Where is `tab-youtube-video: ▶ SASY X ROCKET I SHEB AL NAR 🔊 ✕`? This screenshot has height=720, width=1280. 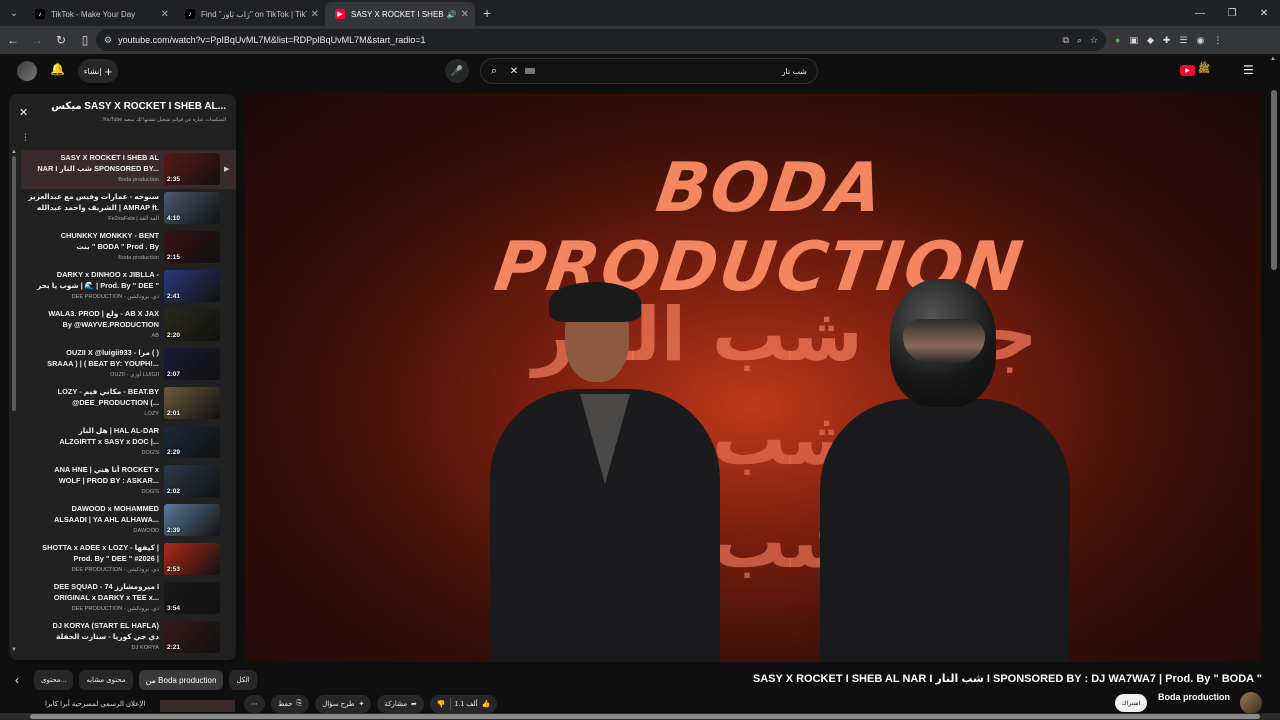
tab-youtube-video: ▶ SASY X ROCKET I SHEB AL NAR 🔊 ✕ is located at coordinates (400, 14).